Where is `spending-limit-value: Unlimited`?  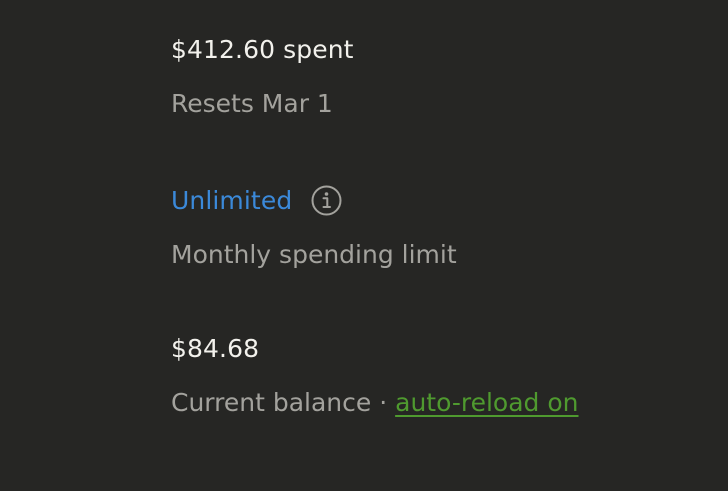
spending-limit-value: Unlimited is located at coordinates (232, 200).